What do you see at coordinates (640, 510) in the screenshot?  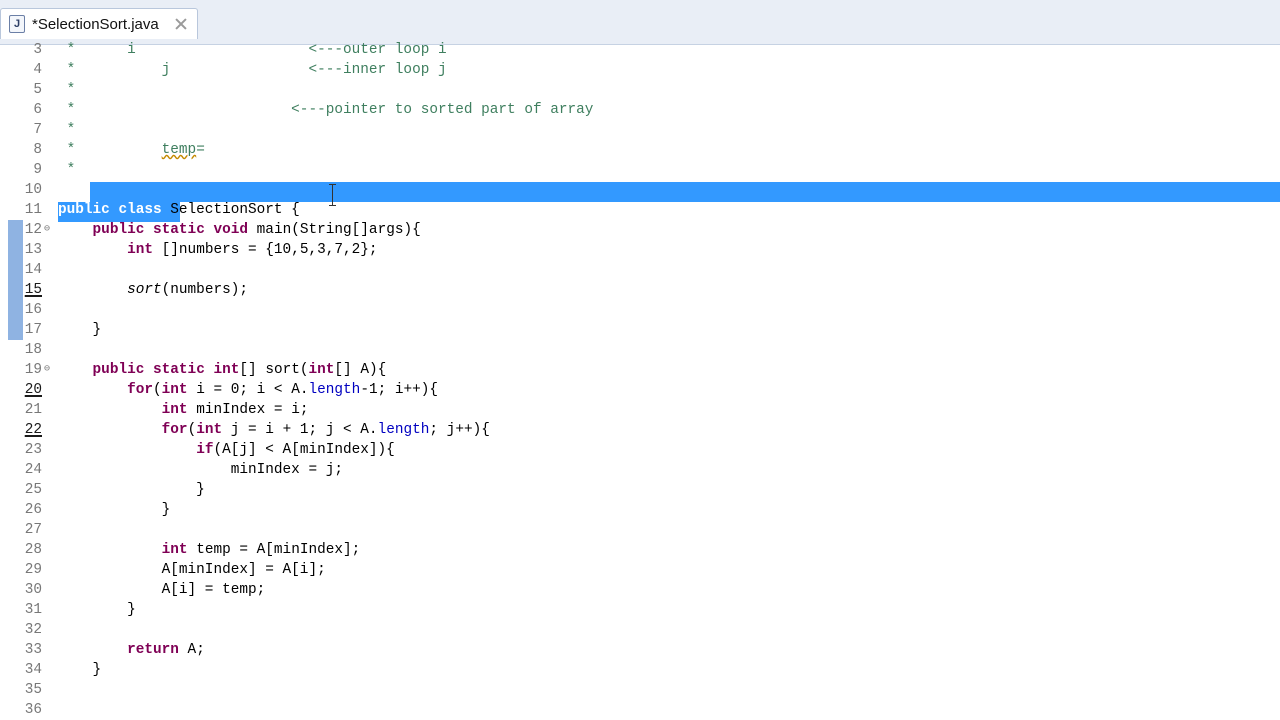 I see `code-line-26: 26 }` at bounding box center [640, 510].